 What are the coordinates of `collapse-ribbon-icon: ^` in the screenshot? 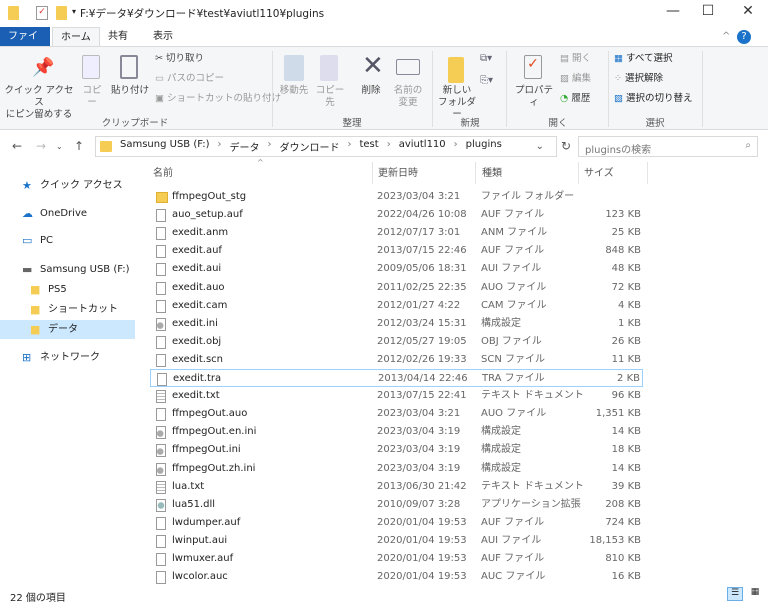 It's located at (726, 36).